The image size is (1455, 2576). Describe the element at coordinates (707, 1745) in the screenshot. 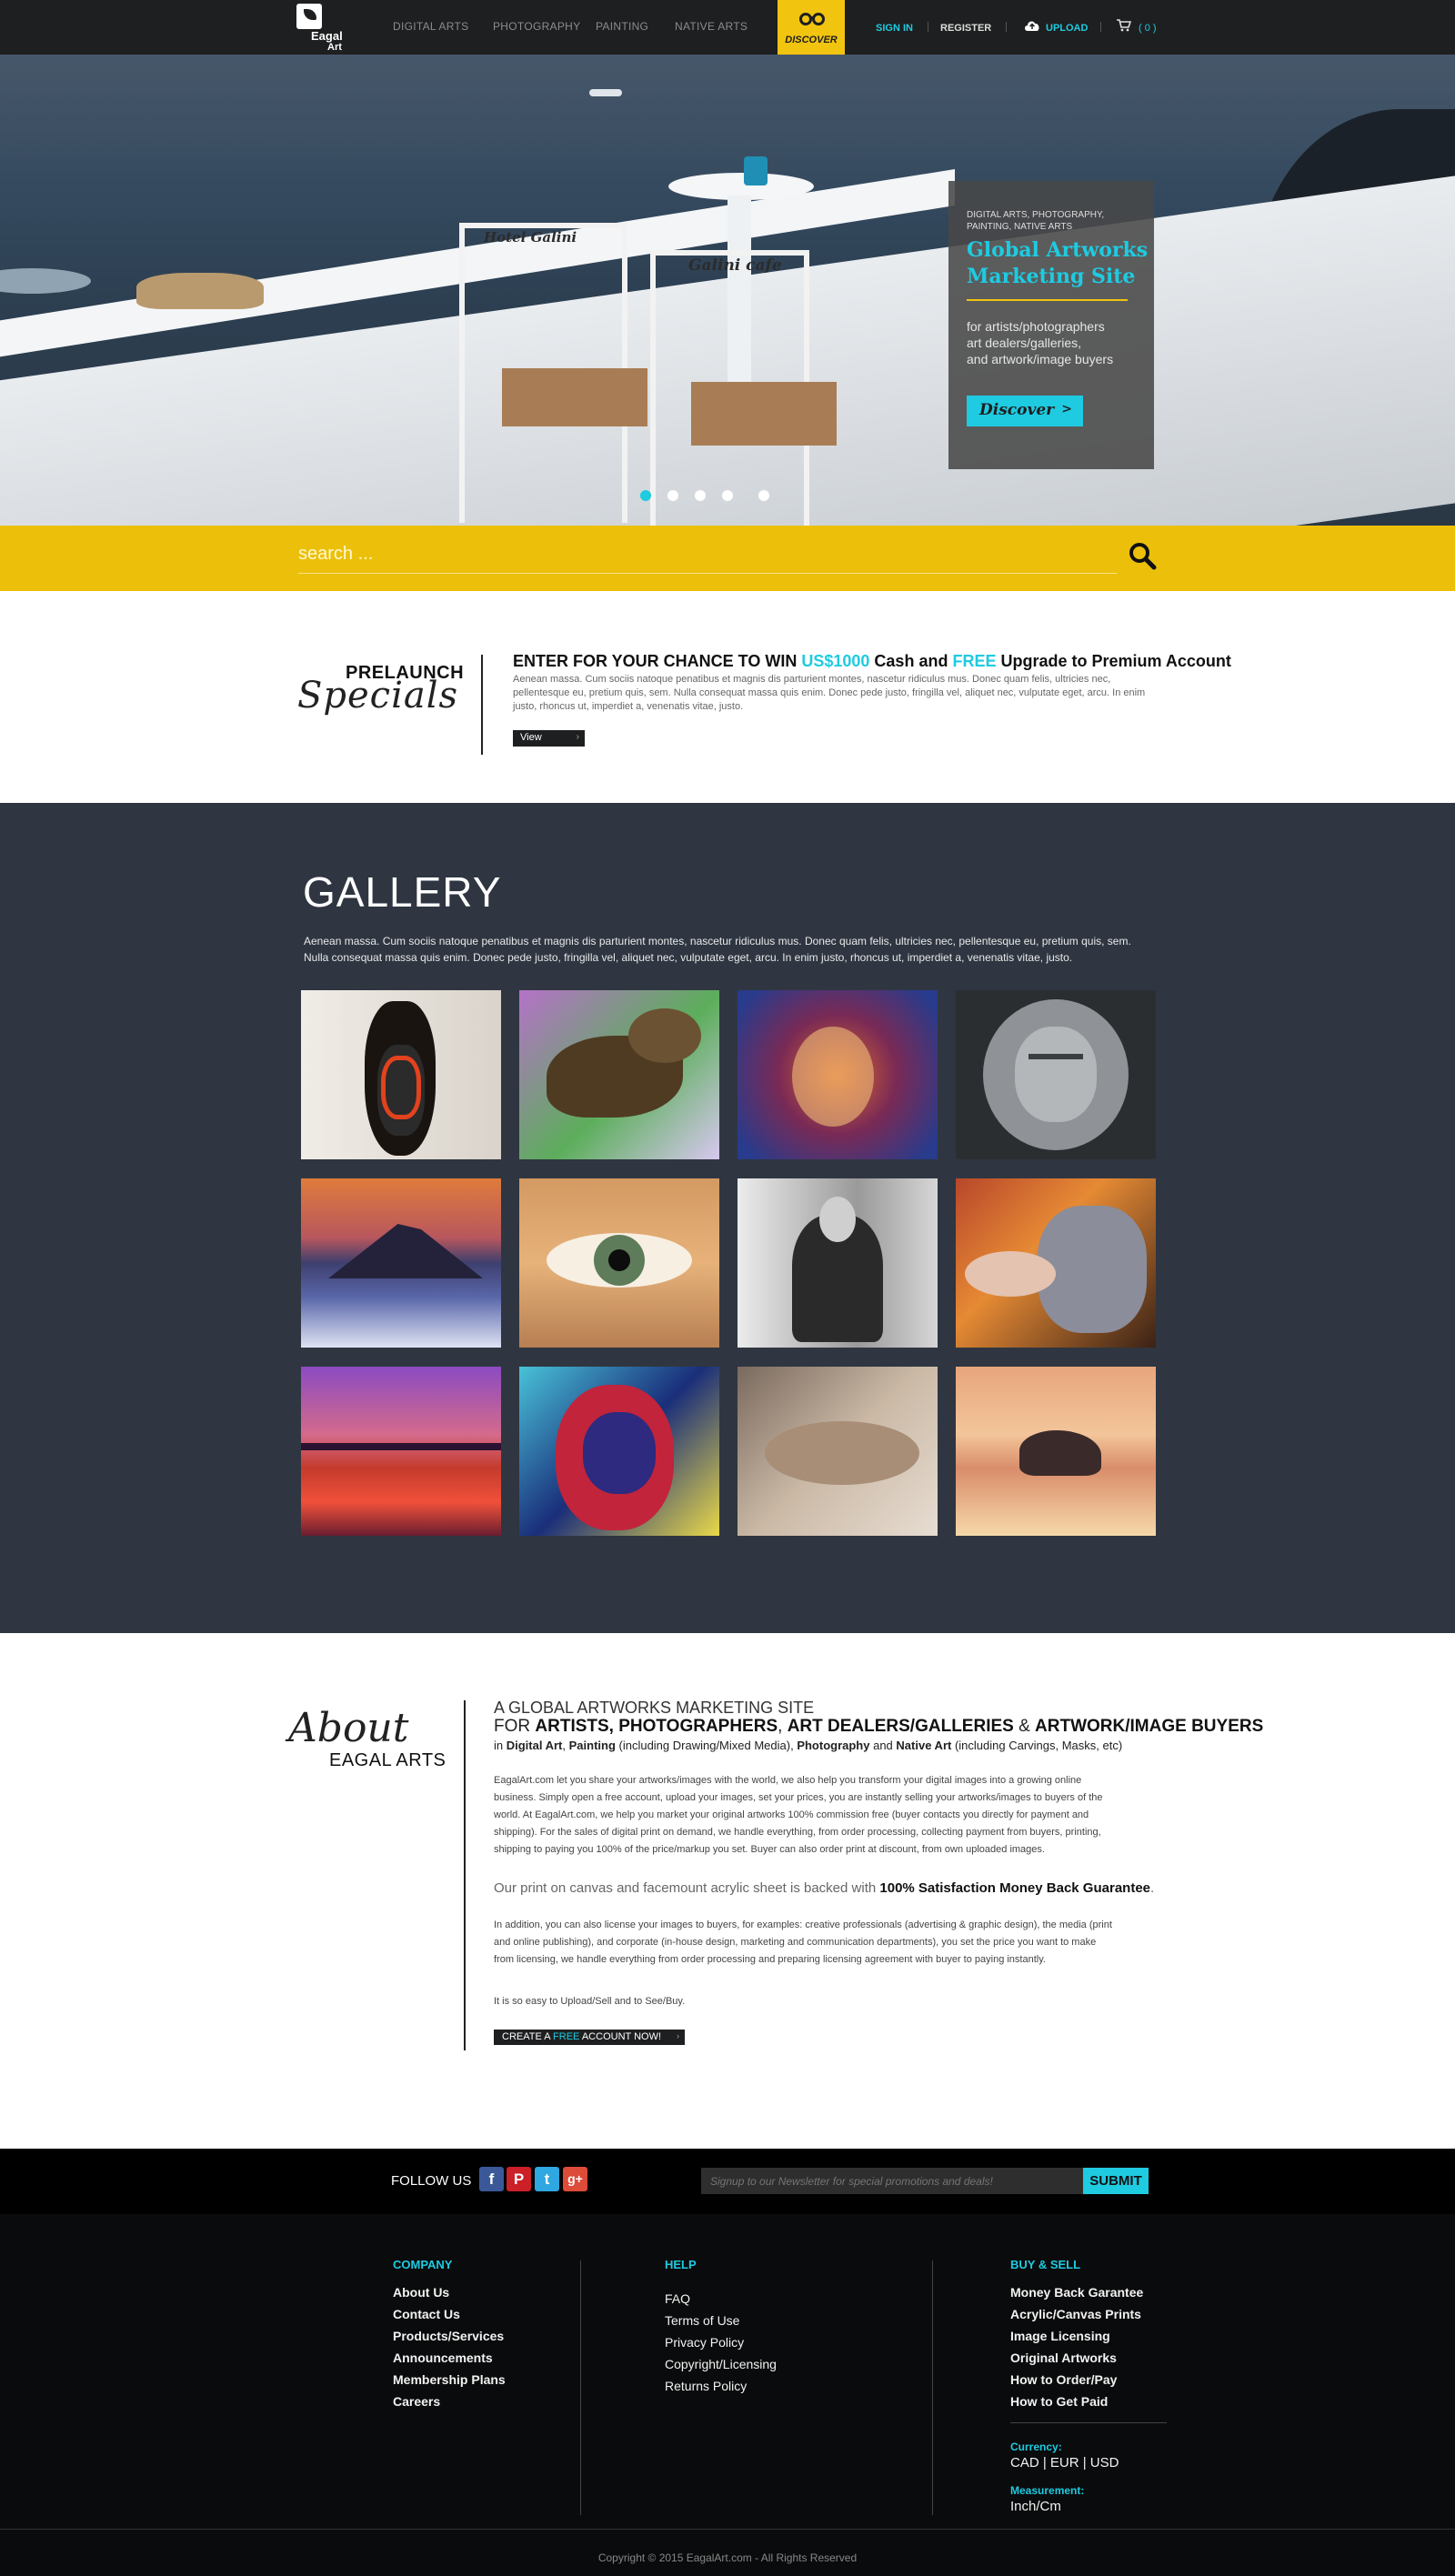

I see `about-text: (including Drawing/Mixed Media),` at that location.